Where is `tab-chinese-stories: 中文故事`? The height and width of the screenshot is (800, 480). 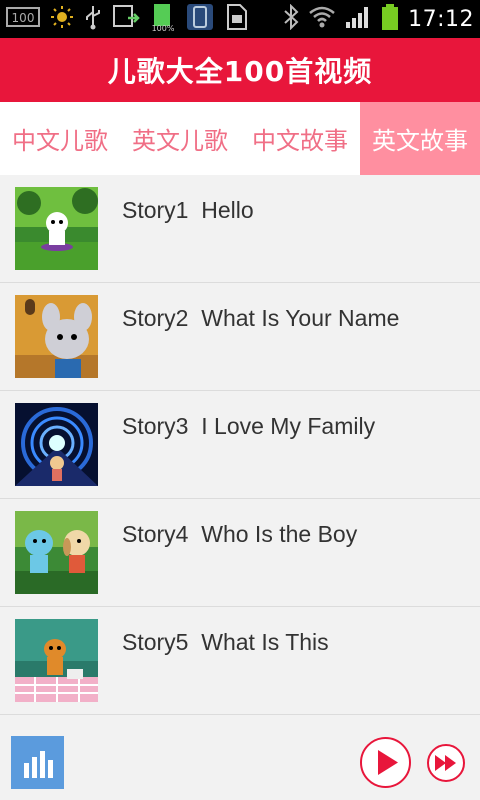 tab-chinese-stories: 中文故事 is located at coordinates (300, 138).